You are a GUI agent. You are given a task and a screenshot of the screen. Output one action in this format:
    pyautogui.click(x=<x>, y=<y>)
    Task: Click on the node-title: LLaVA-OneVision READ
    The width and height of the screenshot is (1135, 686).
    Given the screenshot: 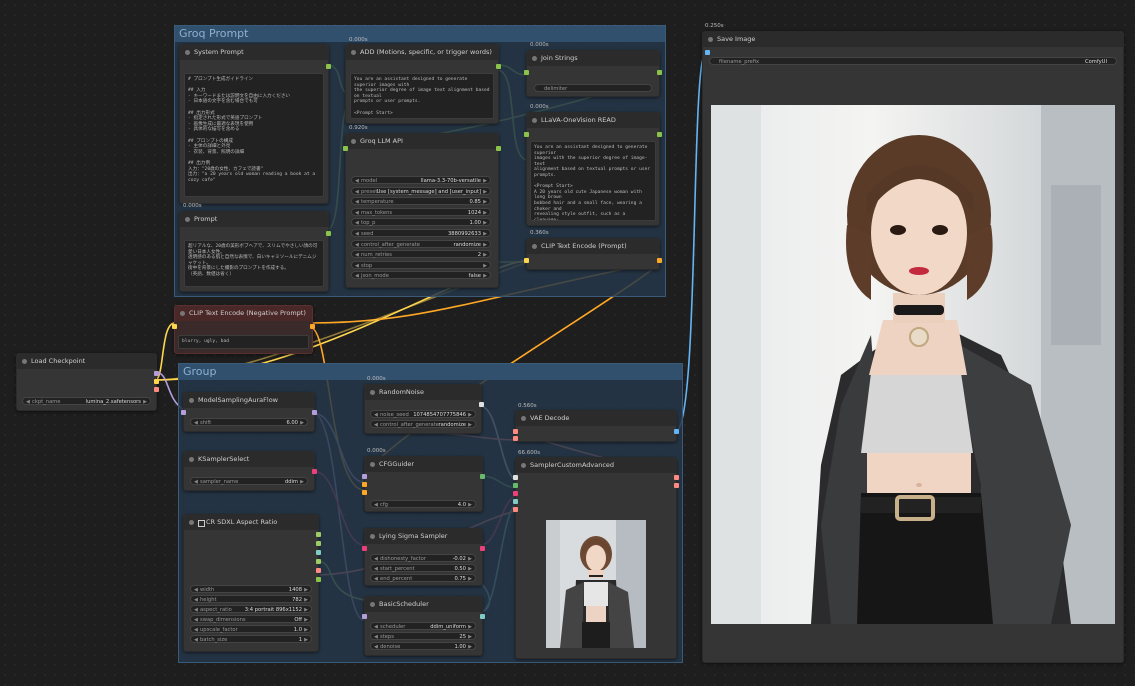 What is the action you would take?
    pyautogui.click(x=593, y=120)
    